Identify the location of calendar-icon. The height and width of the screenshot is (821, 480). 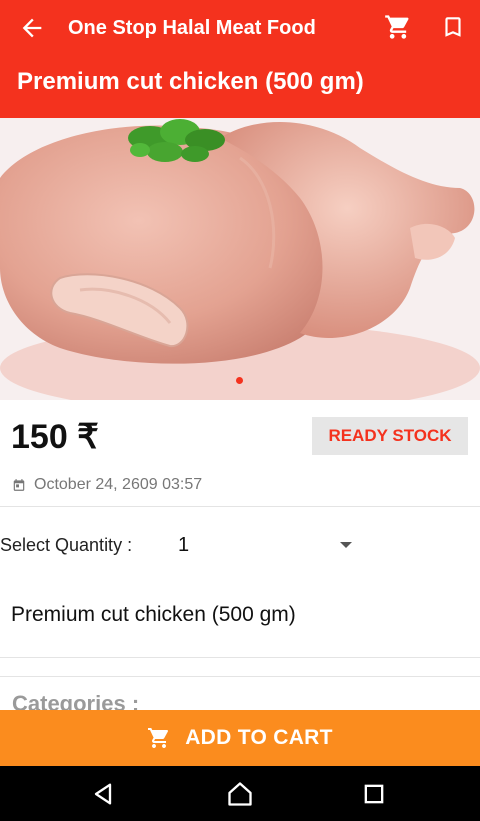
(19, 485).